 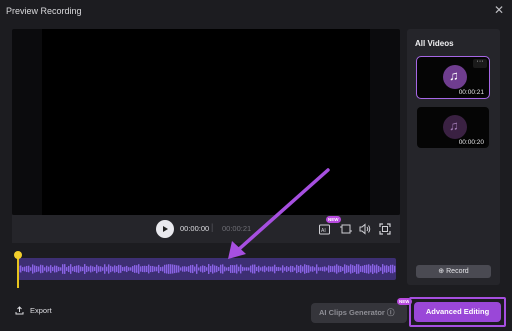 I want to click on fullscreen-button, so click(x=385, y=229).